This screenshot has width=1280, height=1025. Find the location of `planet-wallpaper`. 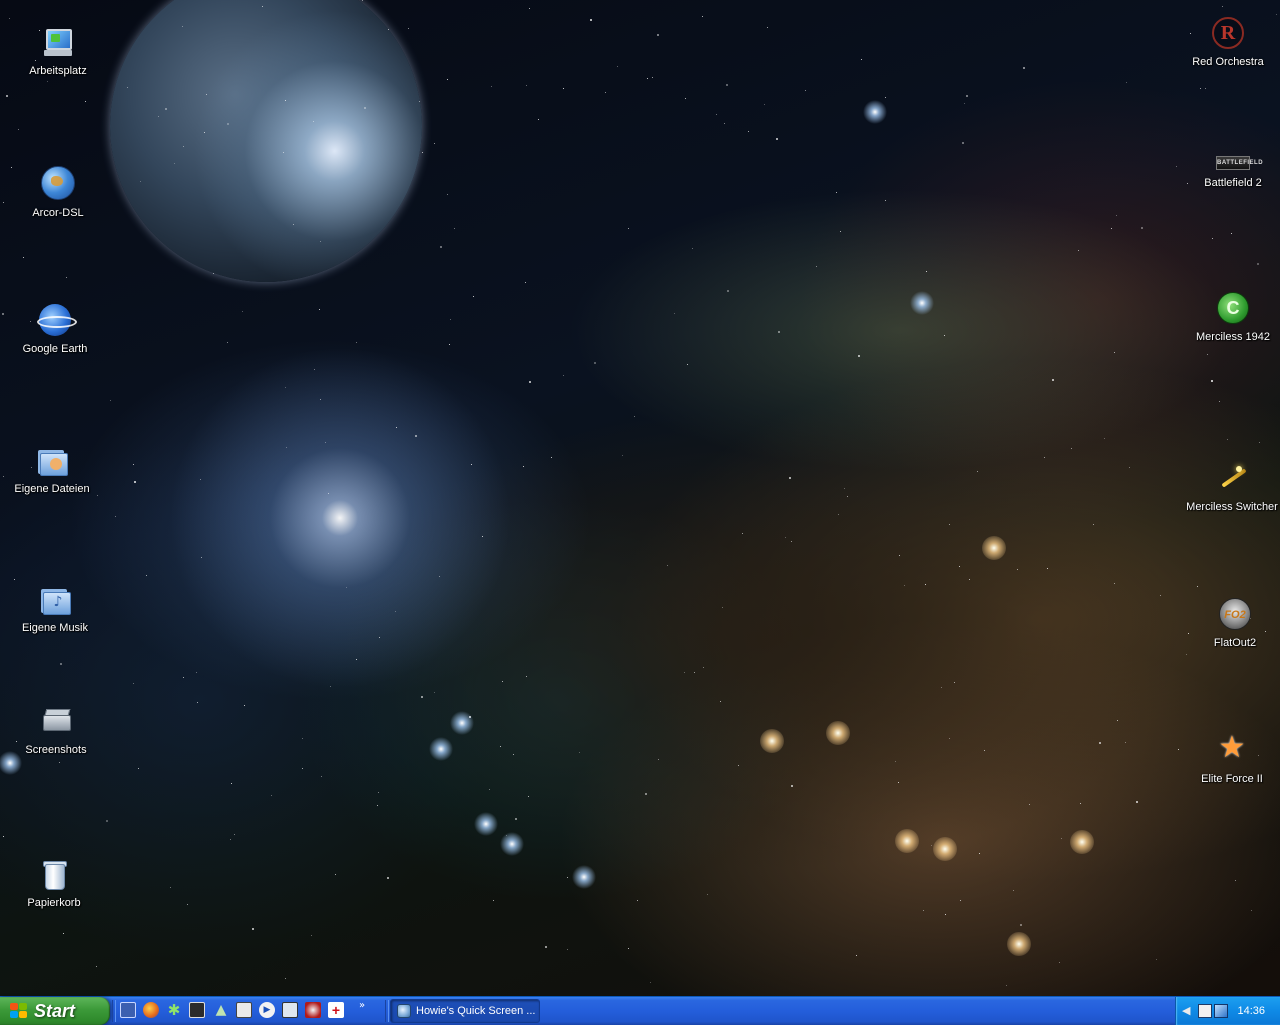

planet-wallpaper is located at coordinates (266, 141).